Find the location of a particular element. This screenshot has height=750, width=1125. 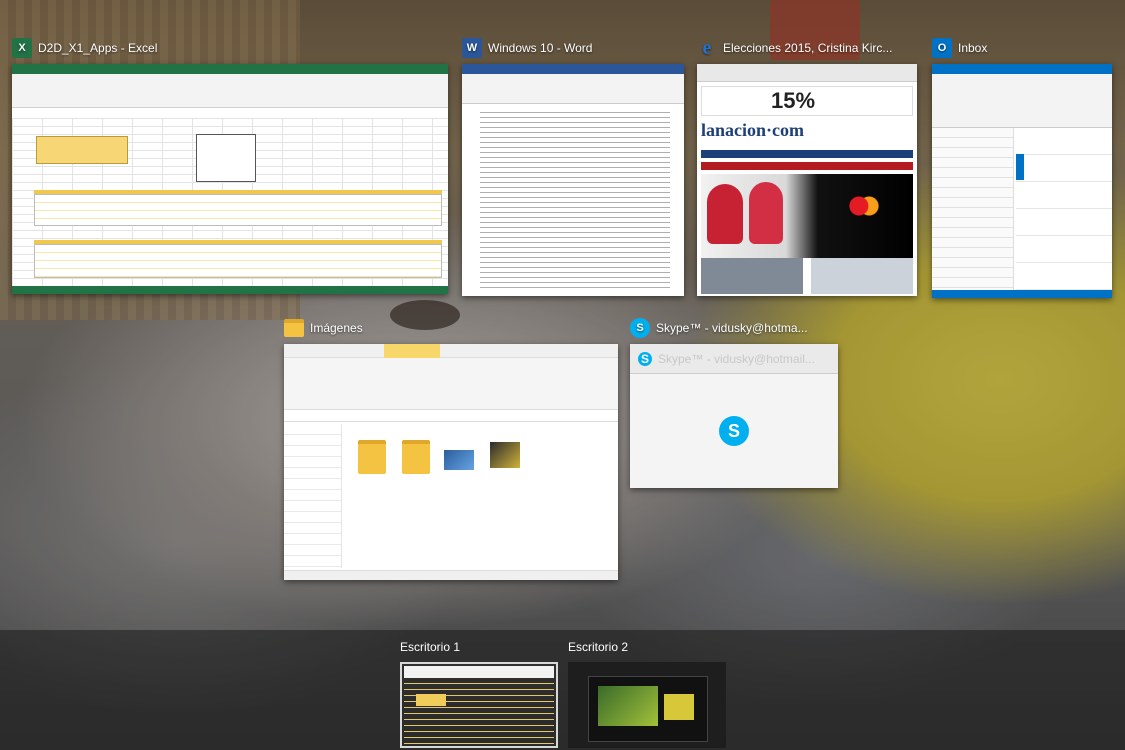

window-explorer: Imágenes is located at coordinates (451, 449).